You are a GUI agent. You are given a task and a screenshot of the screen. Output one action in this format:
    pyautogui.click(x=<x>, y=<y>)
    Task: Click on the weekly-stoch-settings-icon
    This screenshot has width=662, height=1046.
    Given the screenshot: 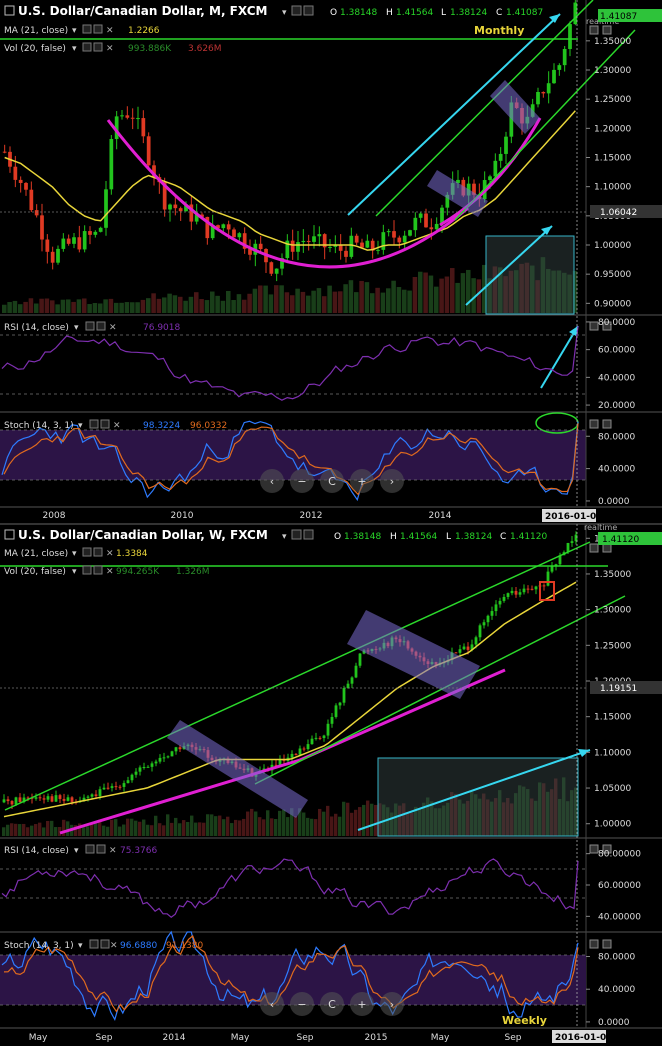 What is the action you would take?
    pyautogui.click(x=94, y=944)
    